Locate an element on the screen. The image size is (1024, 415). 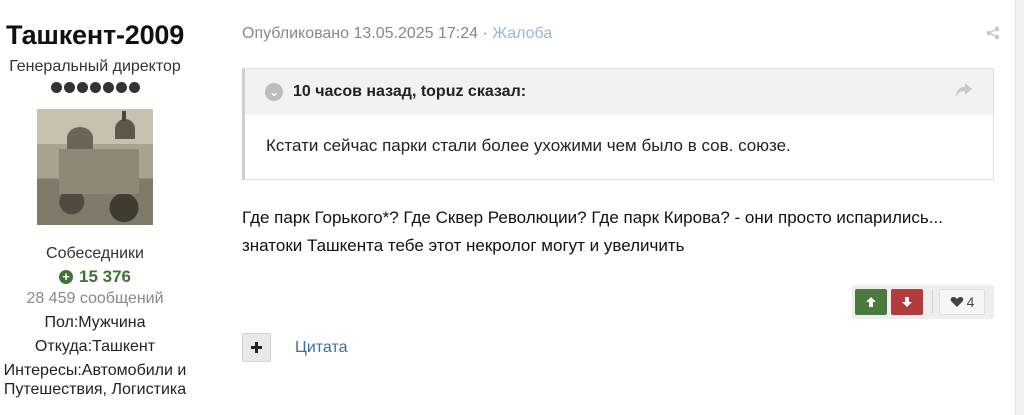
author-location: Откуда:Ташкент is located at coordinates (95, 346).